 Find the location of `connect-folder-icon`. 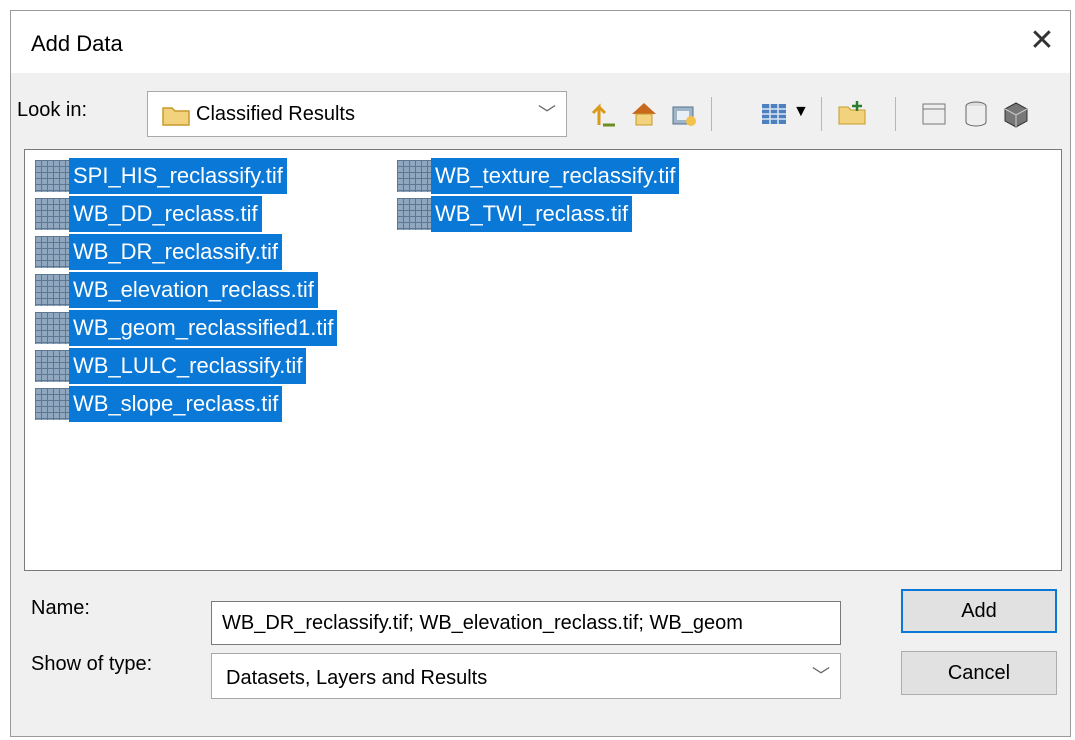

connect-folder-icon is located at coordinates (684, 114).